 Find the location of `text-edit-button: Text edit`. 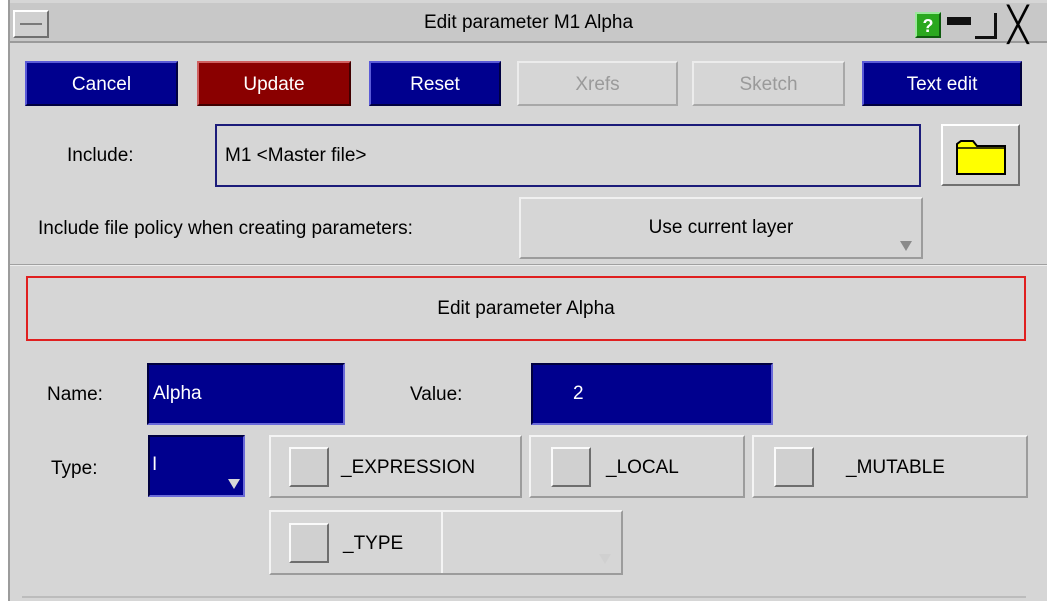

text-edit-button: Text edit is located at coordinates (942, 83).